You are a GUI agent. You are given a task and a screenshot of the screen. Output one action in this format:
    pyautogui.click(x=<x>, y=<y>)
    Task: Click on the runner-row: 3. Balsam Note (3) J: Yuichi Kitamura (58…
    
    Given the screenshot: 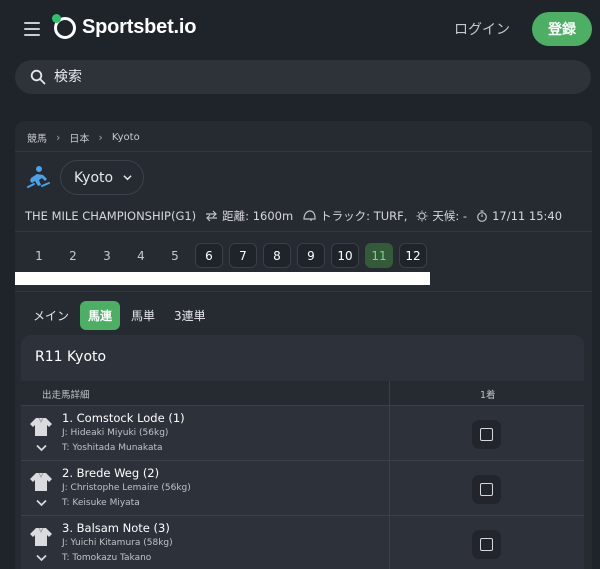 What is the action you would take?
    pyautogui.click(x=302, y=542)
    